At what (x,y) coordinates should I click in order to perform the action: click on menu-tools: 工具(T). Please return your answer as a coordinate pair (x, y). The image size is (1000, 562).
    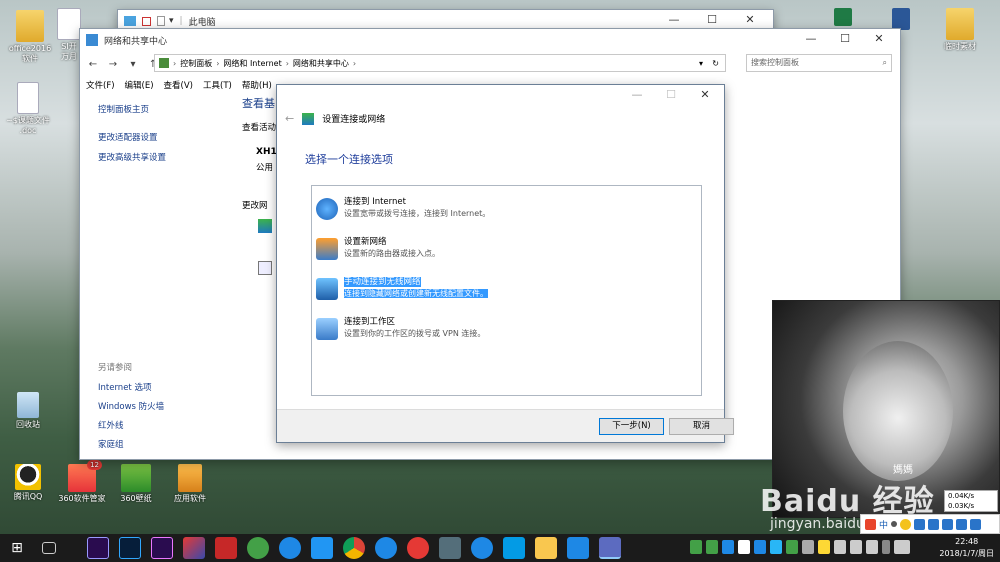
    Looking at the image, I should click on (217, 85).